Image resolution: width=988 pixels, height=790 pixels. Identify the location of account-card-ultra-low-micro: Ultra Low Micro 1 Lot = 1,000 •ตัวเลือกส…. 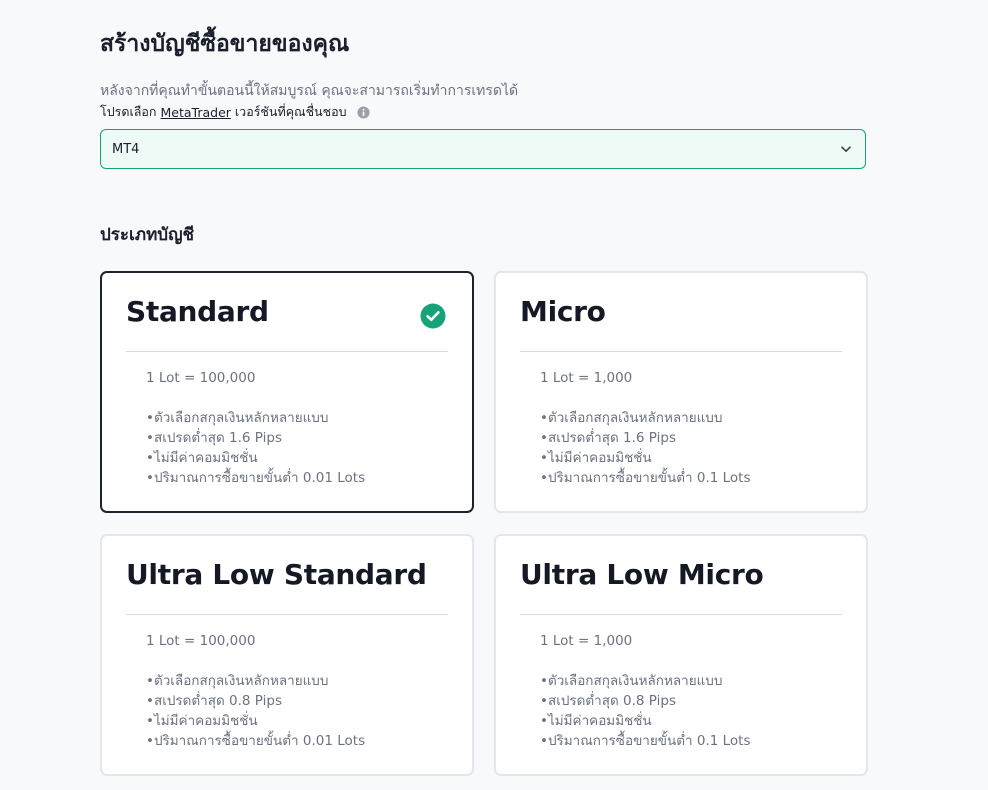
(681, 655).